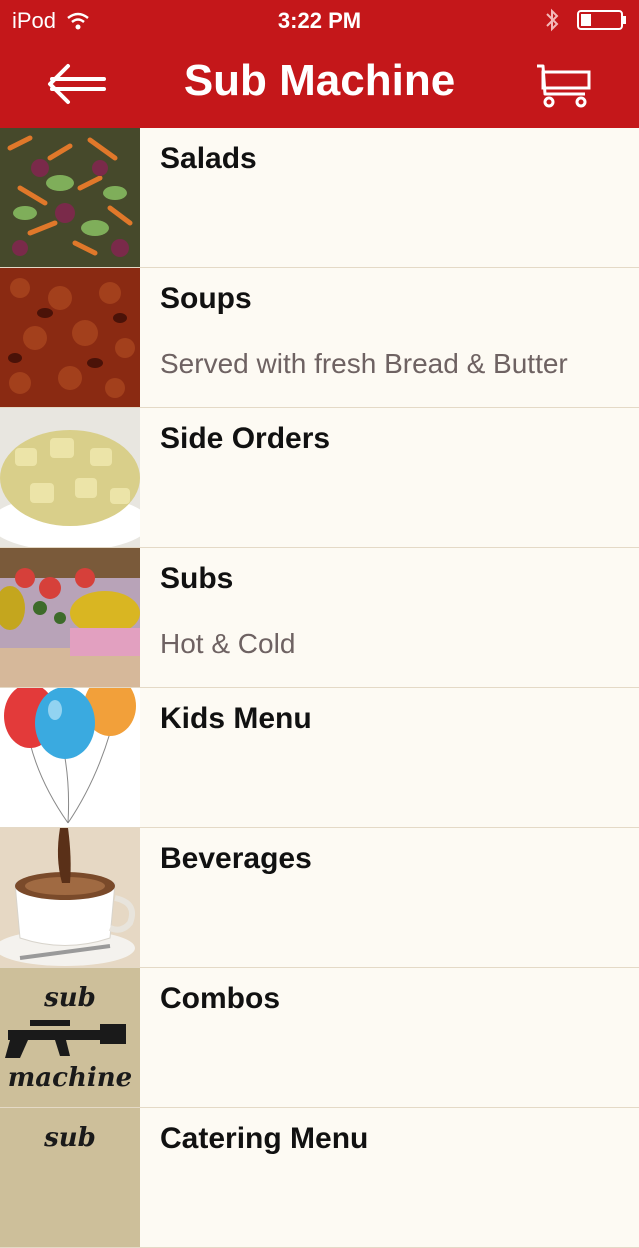 The height and width of the screenshot is (1248, 639). What do you see at coordinates (197, 578) in the screenshot?
I see `menu-item-label: Subs` at bounding box center [197, 578].